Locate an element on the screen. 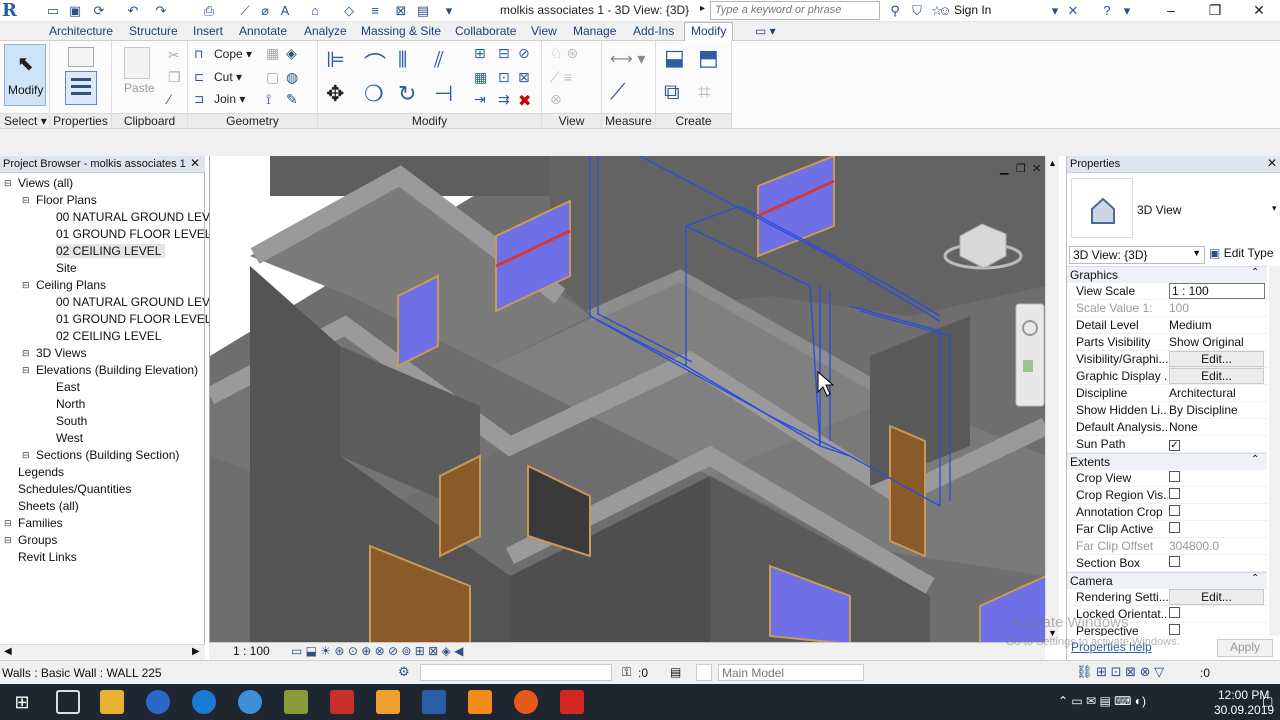 Image resolution: width=1280 pixels, height=720 pixels. view-control-icons: ▭ ⬓ ☀ ⊛ ⊙ ⊕ ⊗ ⊘ ⊚ ⊞ ⊠ ◈ ◀ is located at coordinates (377, 651).